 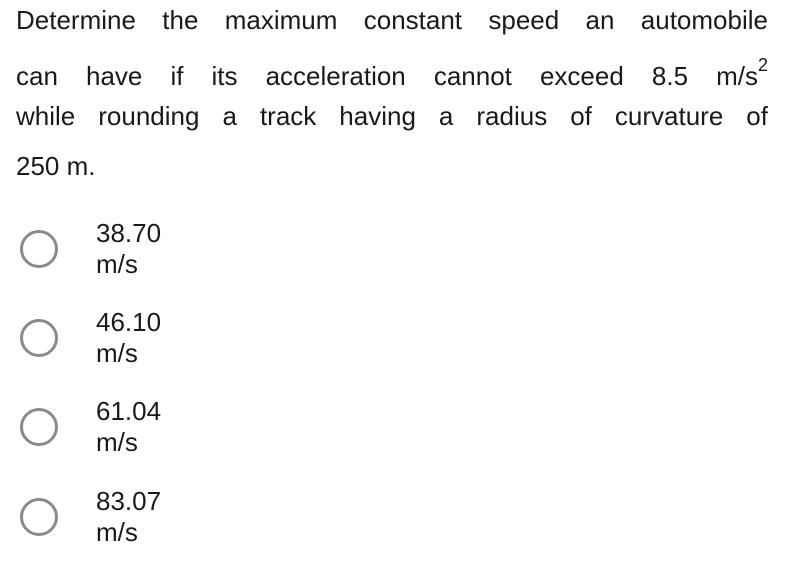 I want to click on option-1: 38.70 m/s, so click(x=90, y=248).